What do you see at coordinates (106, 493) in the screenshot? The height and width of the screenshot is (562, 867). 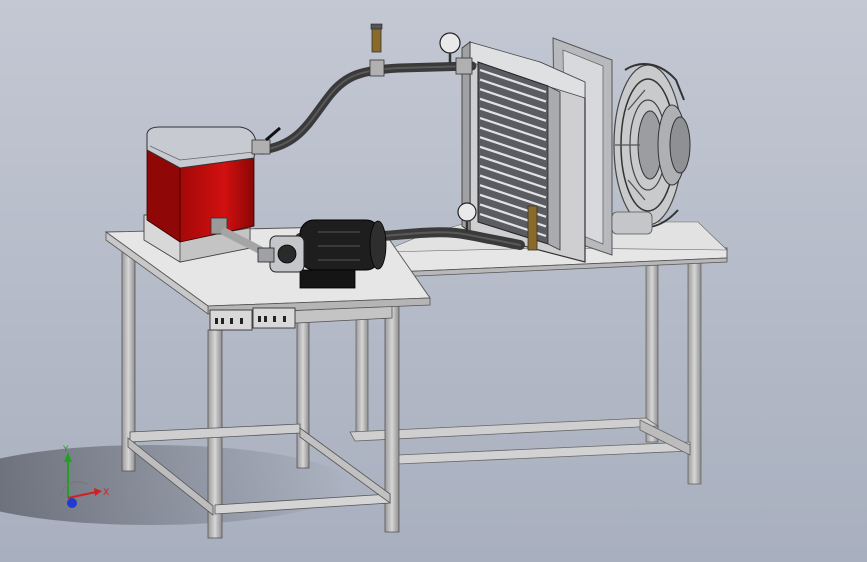 I see `triad-x-label: X` at bounding box center [106, 493].